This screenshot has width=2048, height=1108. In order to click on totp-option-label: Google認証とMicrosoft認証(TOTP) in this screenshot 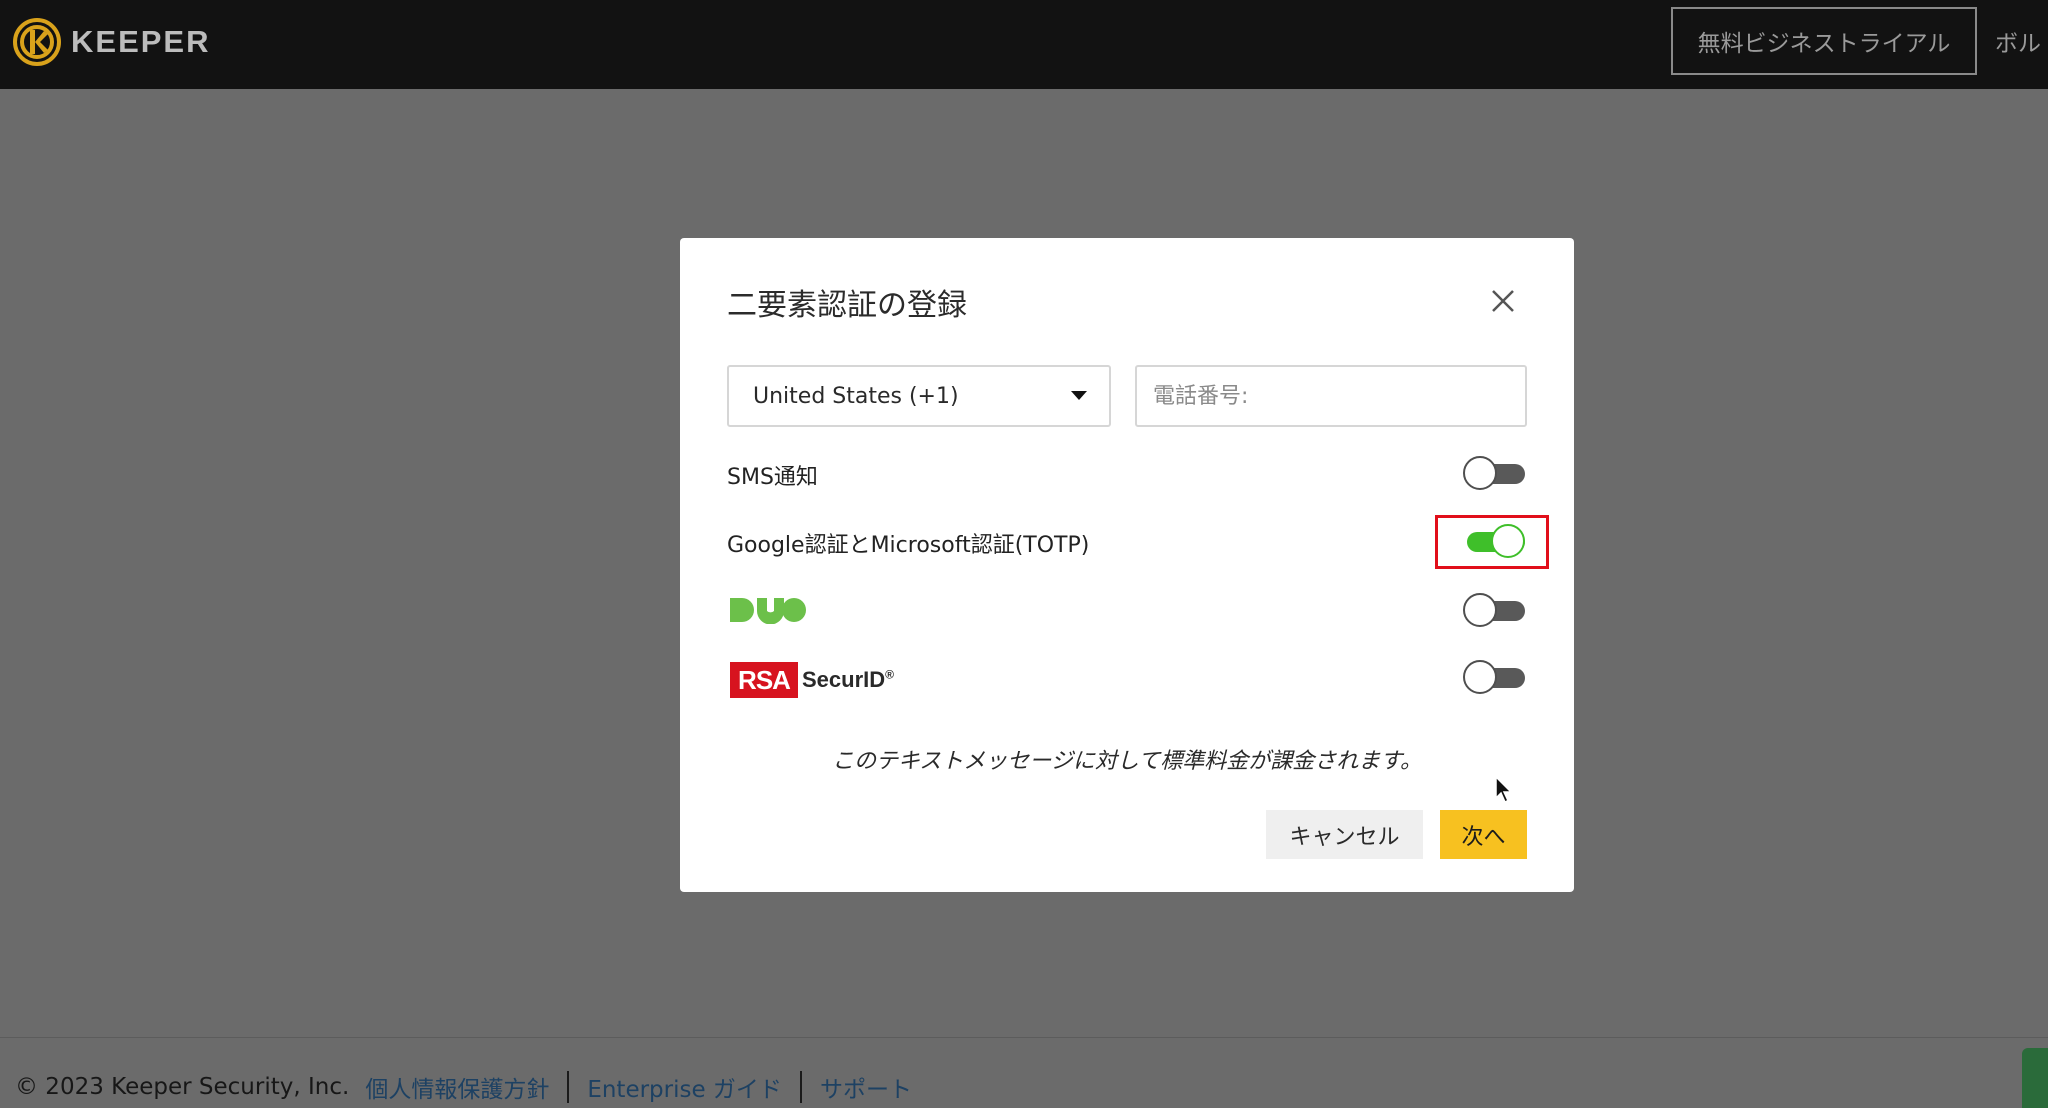, I will do `click(908, 545)`.